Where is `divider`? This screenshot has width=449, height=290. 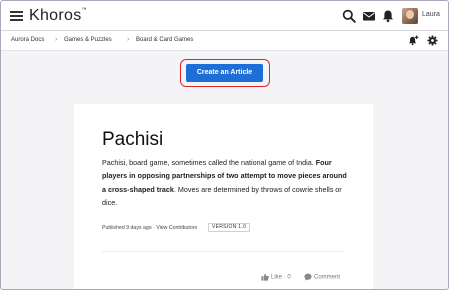 divider is located at coordinates (223, 251).